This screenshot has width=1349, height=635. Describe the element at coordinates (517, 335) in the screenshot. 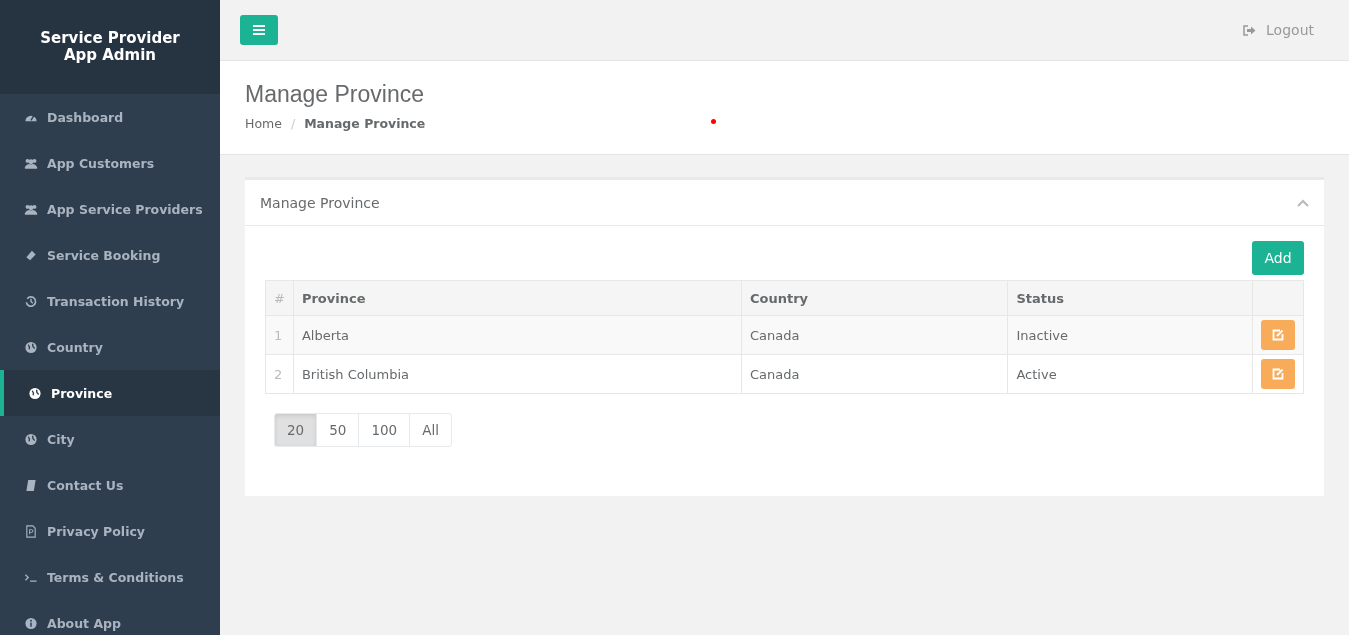

I see `table-cell: Alberta` at that location.